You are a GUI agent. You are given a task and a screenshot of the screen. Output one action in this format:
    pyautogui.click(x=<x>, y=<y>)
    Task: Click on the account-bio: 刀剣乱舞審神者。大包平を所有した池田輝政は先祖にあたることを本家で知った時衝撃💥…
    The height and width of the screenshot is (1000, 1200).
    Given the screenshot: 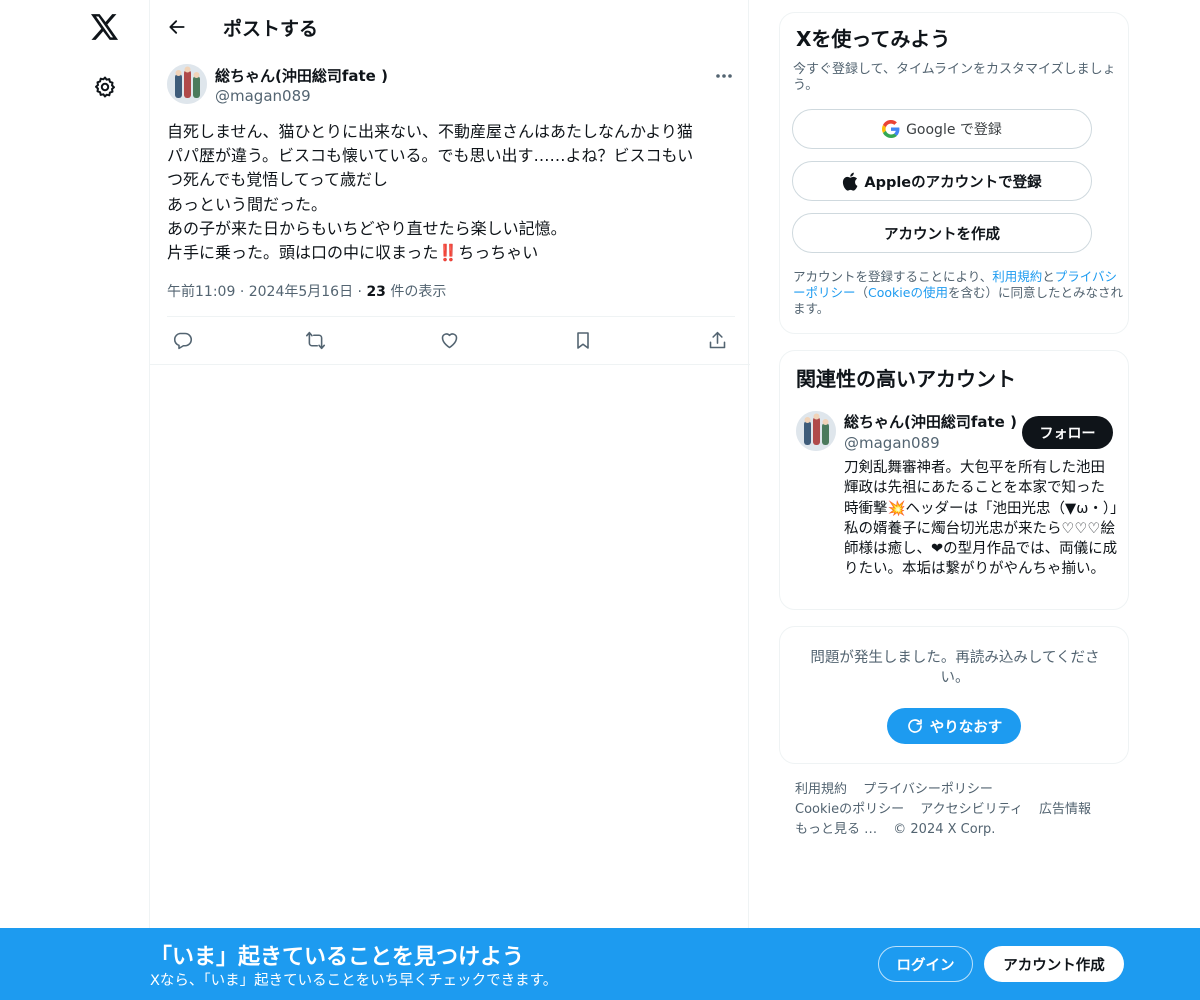 What is the action you would take?
    pyautogui.click(x=981, y=519)
    